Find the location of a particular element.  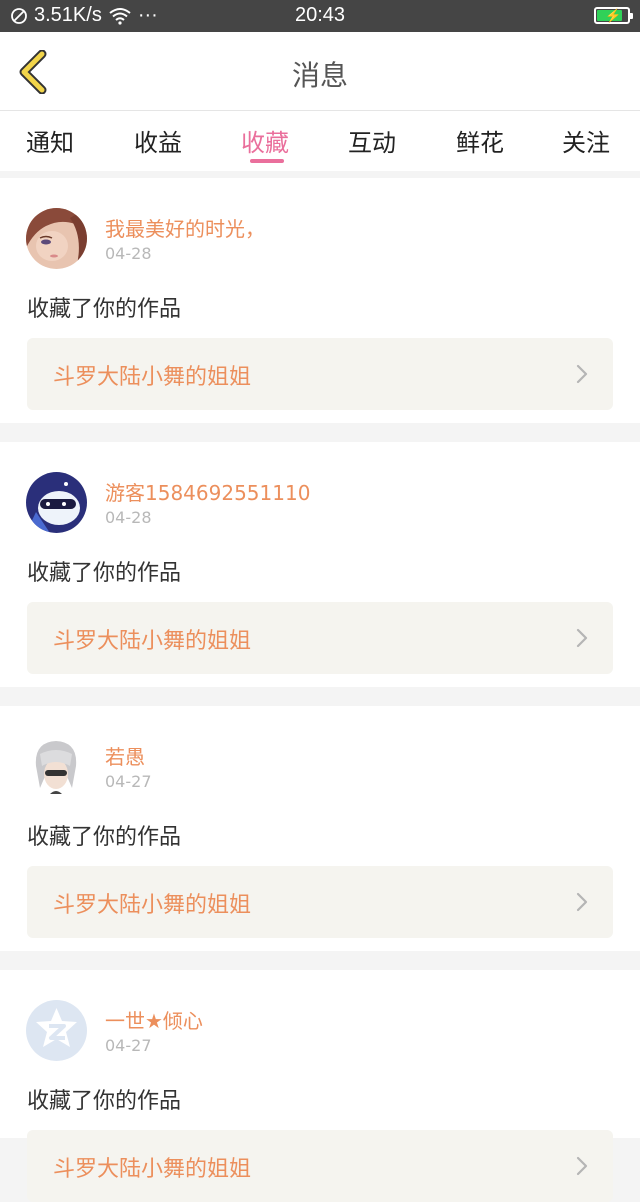

battery-nub is located at coordinates (631, 16).